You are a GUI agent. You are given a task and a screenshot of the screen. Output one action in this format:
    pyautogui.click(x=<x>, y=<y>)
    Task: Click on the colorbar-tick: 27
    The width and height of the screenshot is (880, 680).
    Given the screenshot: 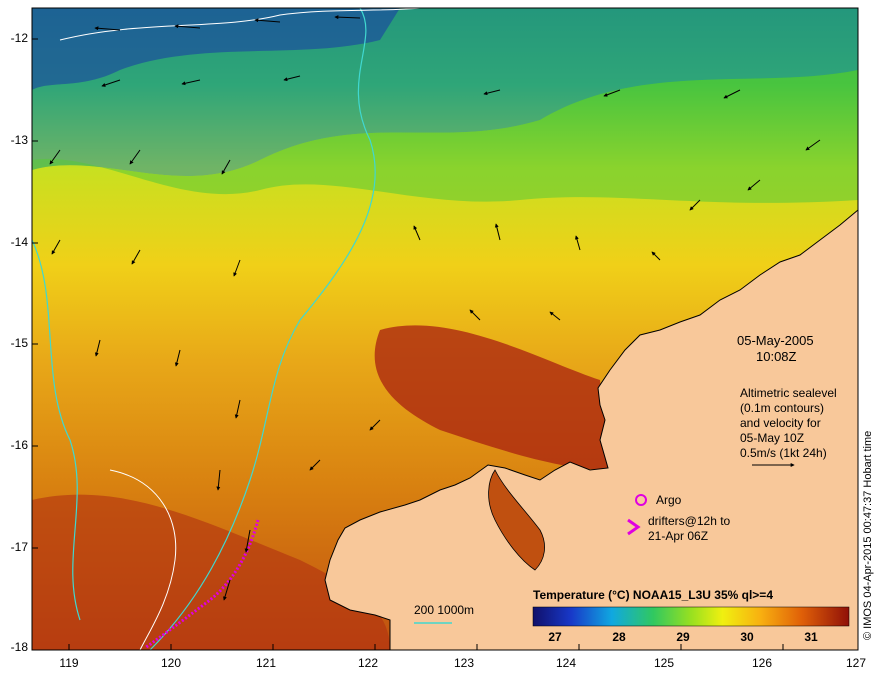 What is the action you would take?
    pyautogui.click(x=555, y=637)
    